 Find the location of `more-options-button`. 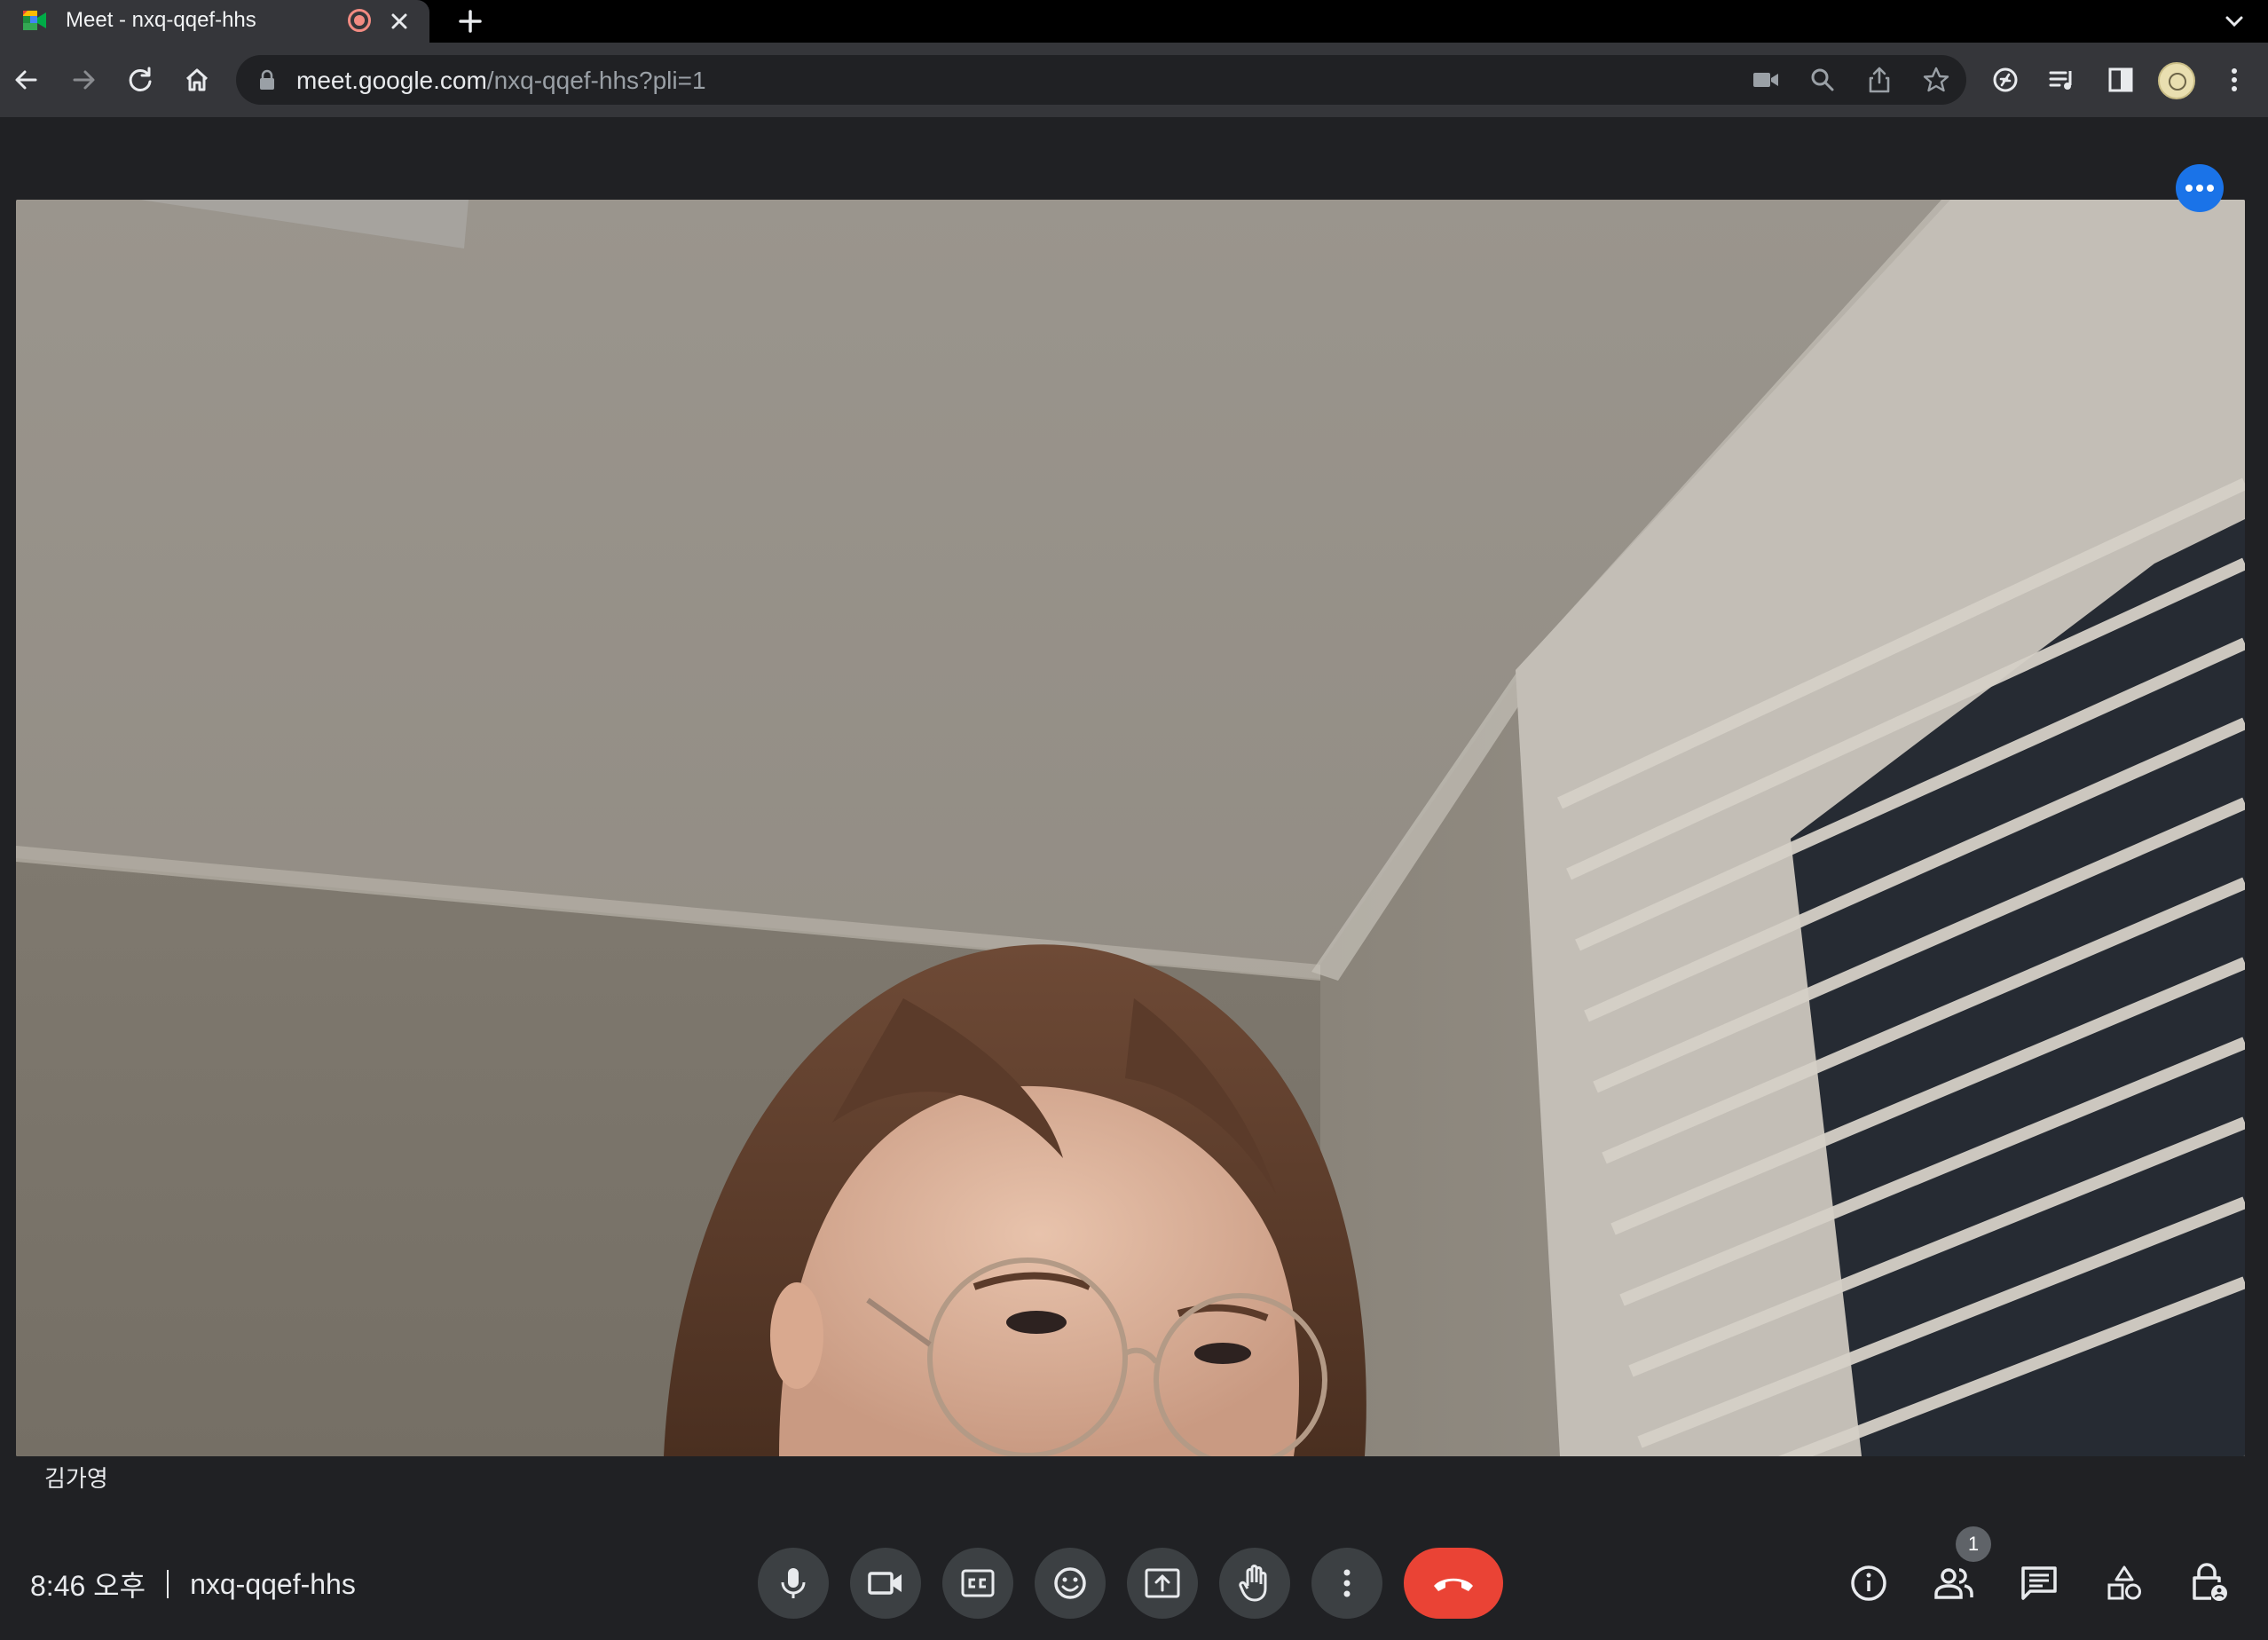

more-options-button is located at coordinates (1346, 1583).